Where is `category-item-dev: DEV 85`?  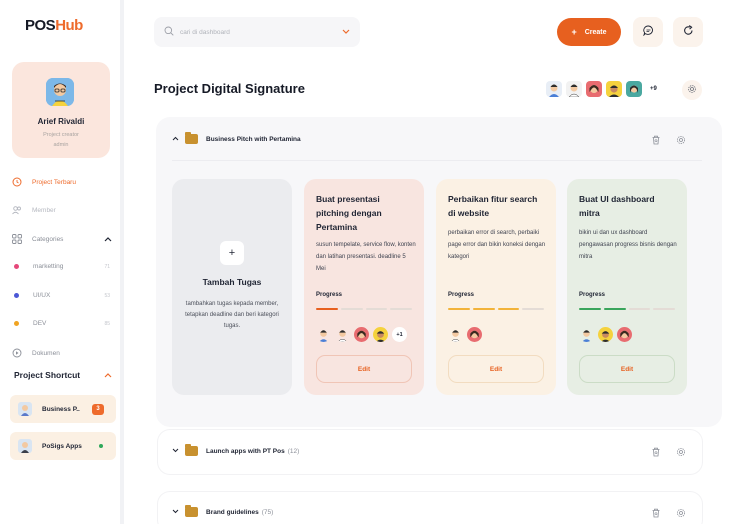 category-item-dev: DEV 85 is located at coordinates (62, 323).